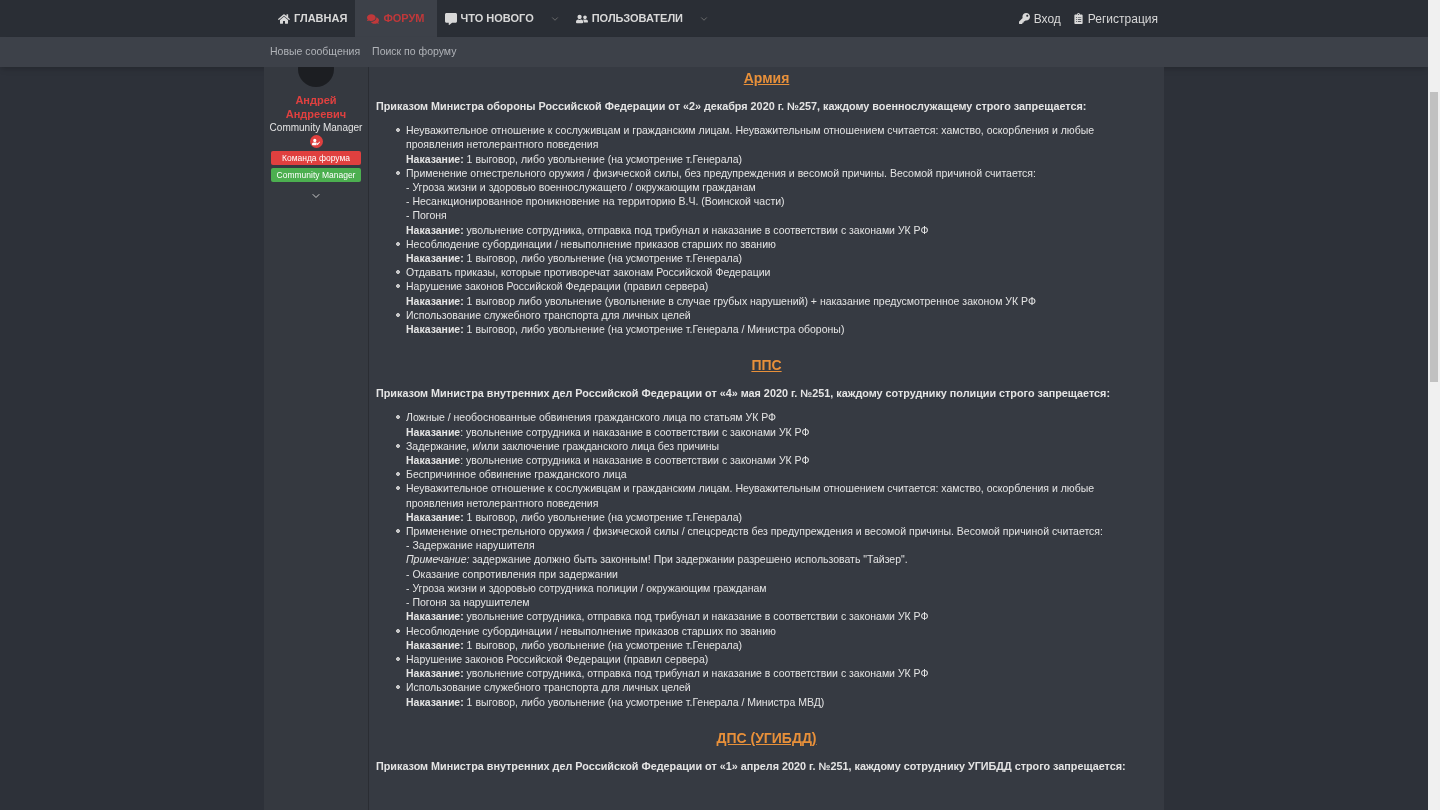 This screenshot has height=810, width=1440. What do you see at coordinates (414, 52) in the screenshot?
I see `subnav-link: Поиск по форуму` at bounding box center [414, 52].